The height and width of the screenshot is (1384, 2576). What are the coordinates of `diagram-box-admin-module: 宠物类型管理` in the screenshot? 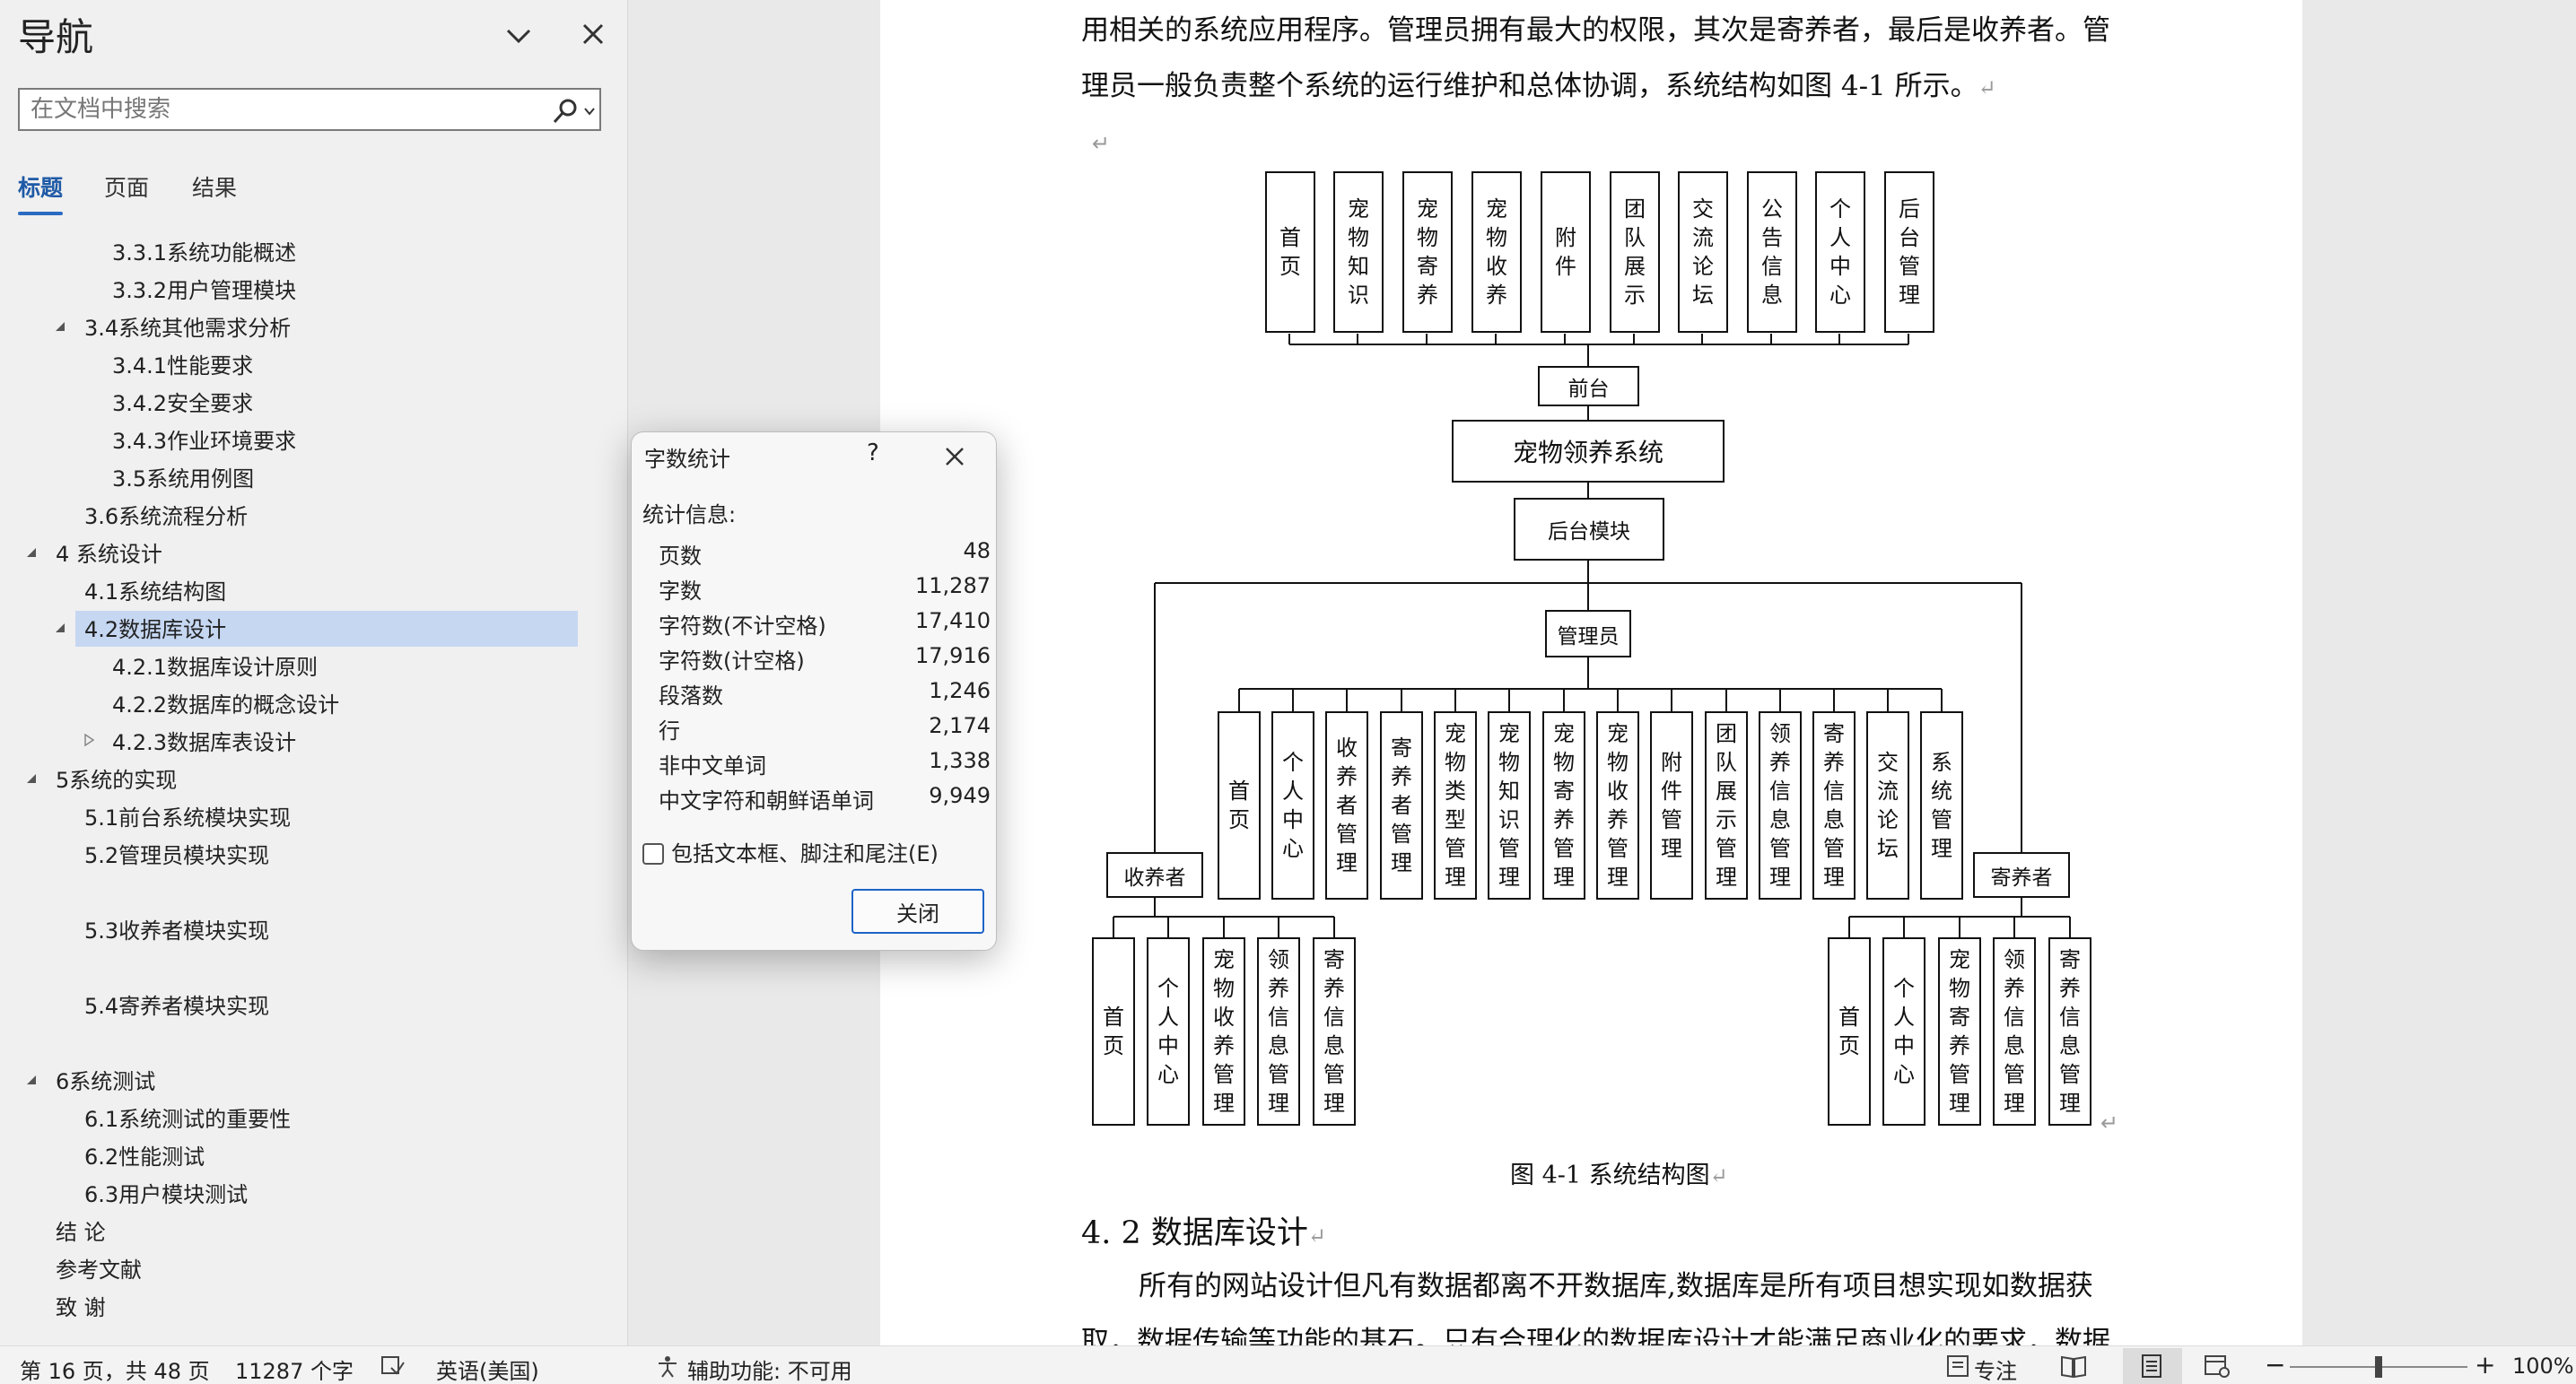 It's located at (1455, 805).